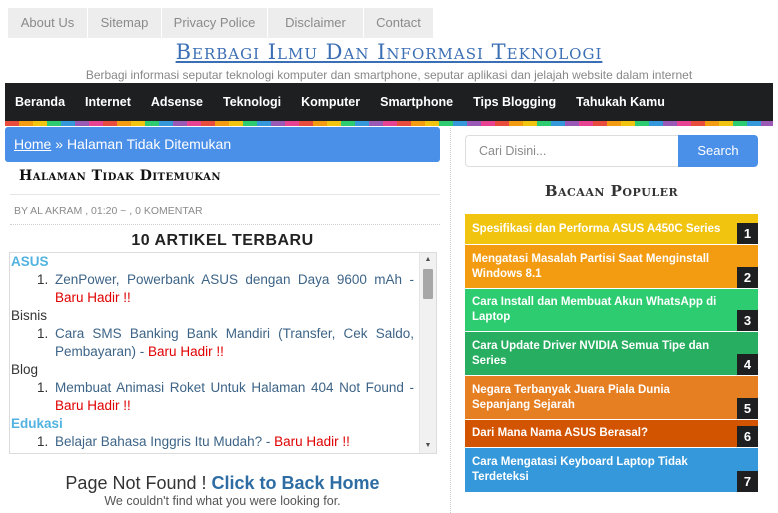 This screenshot has height=513, width=778. I want to click on scrollbar: ▲ ▼, so click(427, 353).